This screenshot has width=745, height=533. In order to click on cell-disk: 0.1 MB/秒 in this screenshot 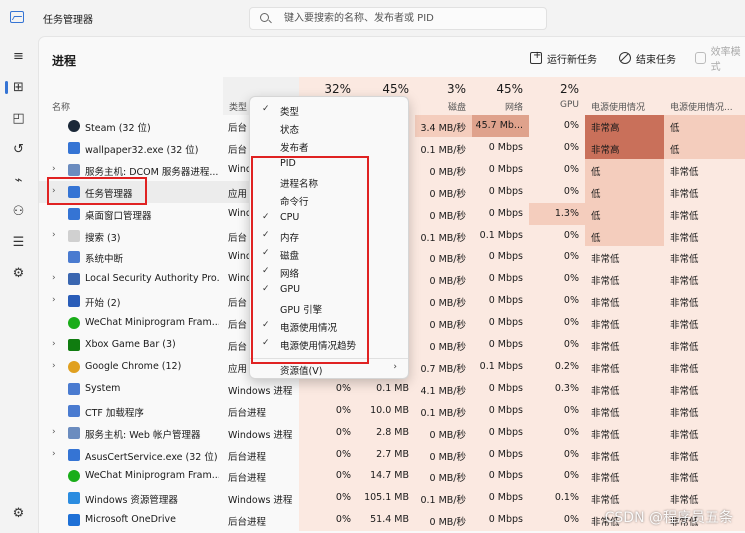, I will do `click(443, 147)`.